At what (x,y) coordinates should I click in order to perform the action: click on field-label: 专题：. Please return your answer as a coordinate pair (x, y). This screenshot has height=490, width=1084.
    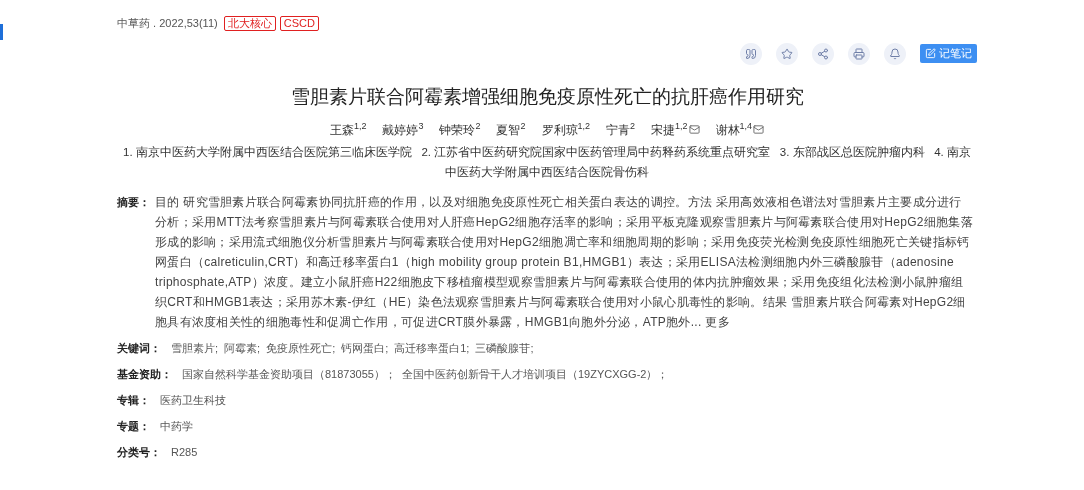
    Looking at the image, I should click on (133, 426).